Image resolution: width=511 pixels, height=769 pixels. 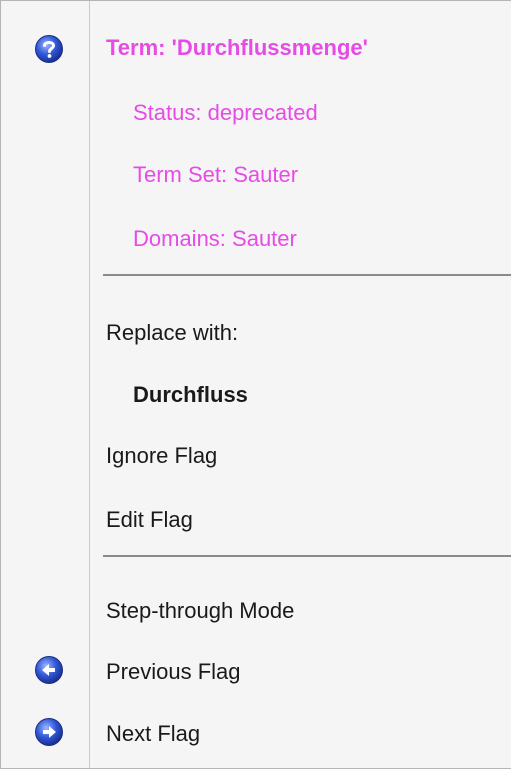 I want to click on step-through-mode-item: Step-through Mode, so click(x=200, y=611).